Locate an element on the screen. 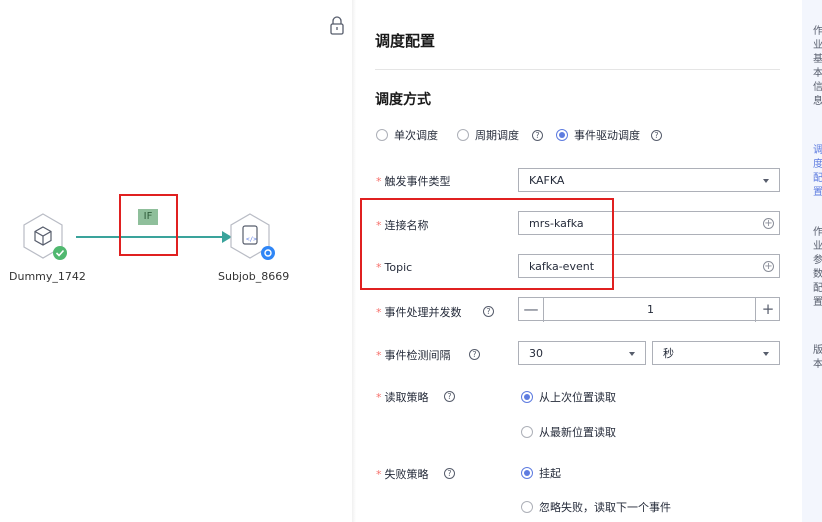 This screenshot has width=822, height=522. plus-button: + is located at coordinates (767, 310).